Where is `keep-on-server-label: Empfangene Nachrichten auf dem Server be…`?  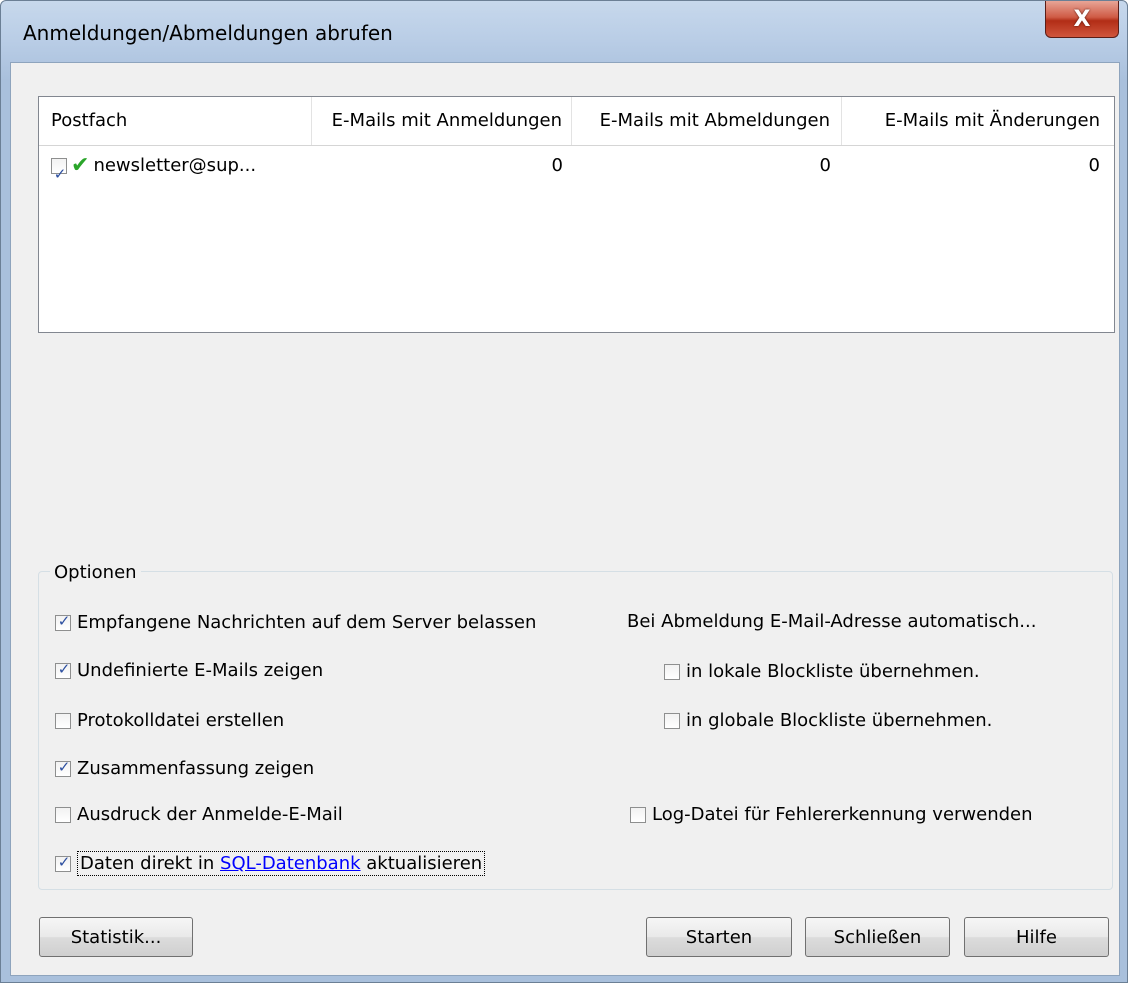
keep-on-server-label: Empfangene Nachrichten auf dem Server be… is located at coordinates (307, 622).